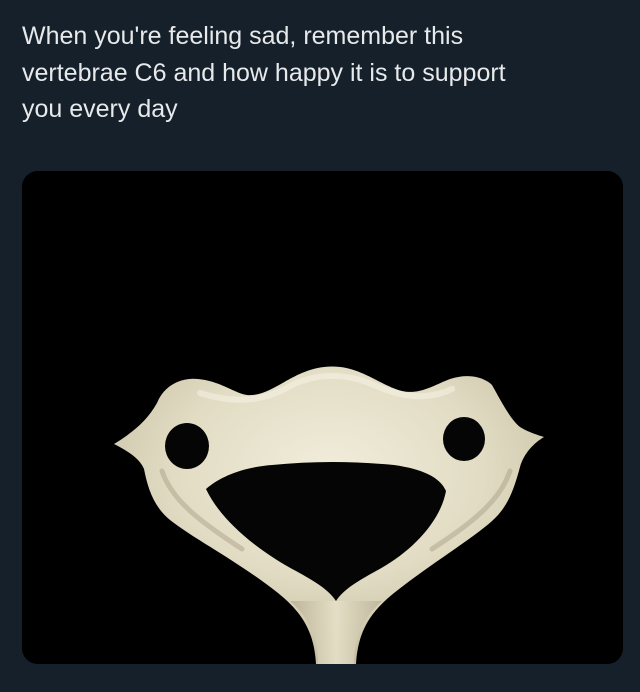 This screenshot has width=640, height=692. I want to click on left-foramen-shape, so click(187, 446).